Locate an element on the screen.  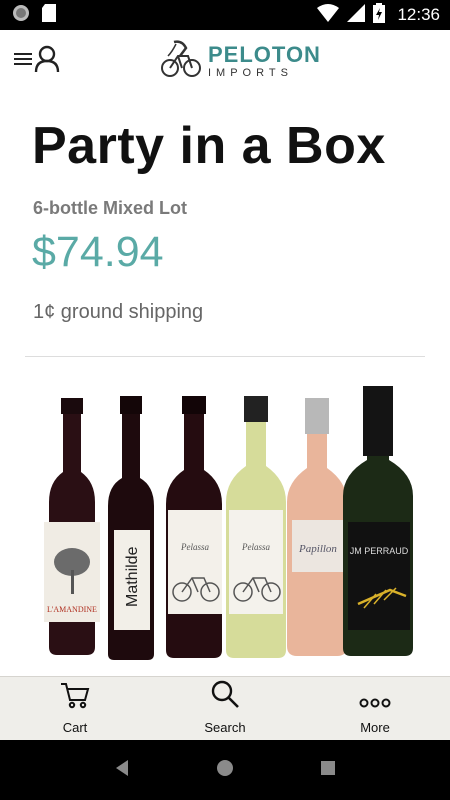
menu-account-button is located at coordinates (38, 61).